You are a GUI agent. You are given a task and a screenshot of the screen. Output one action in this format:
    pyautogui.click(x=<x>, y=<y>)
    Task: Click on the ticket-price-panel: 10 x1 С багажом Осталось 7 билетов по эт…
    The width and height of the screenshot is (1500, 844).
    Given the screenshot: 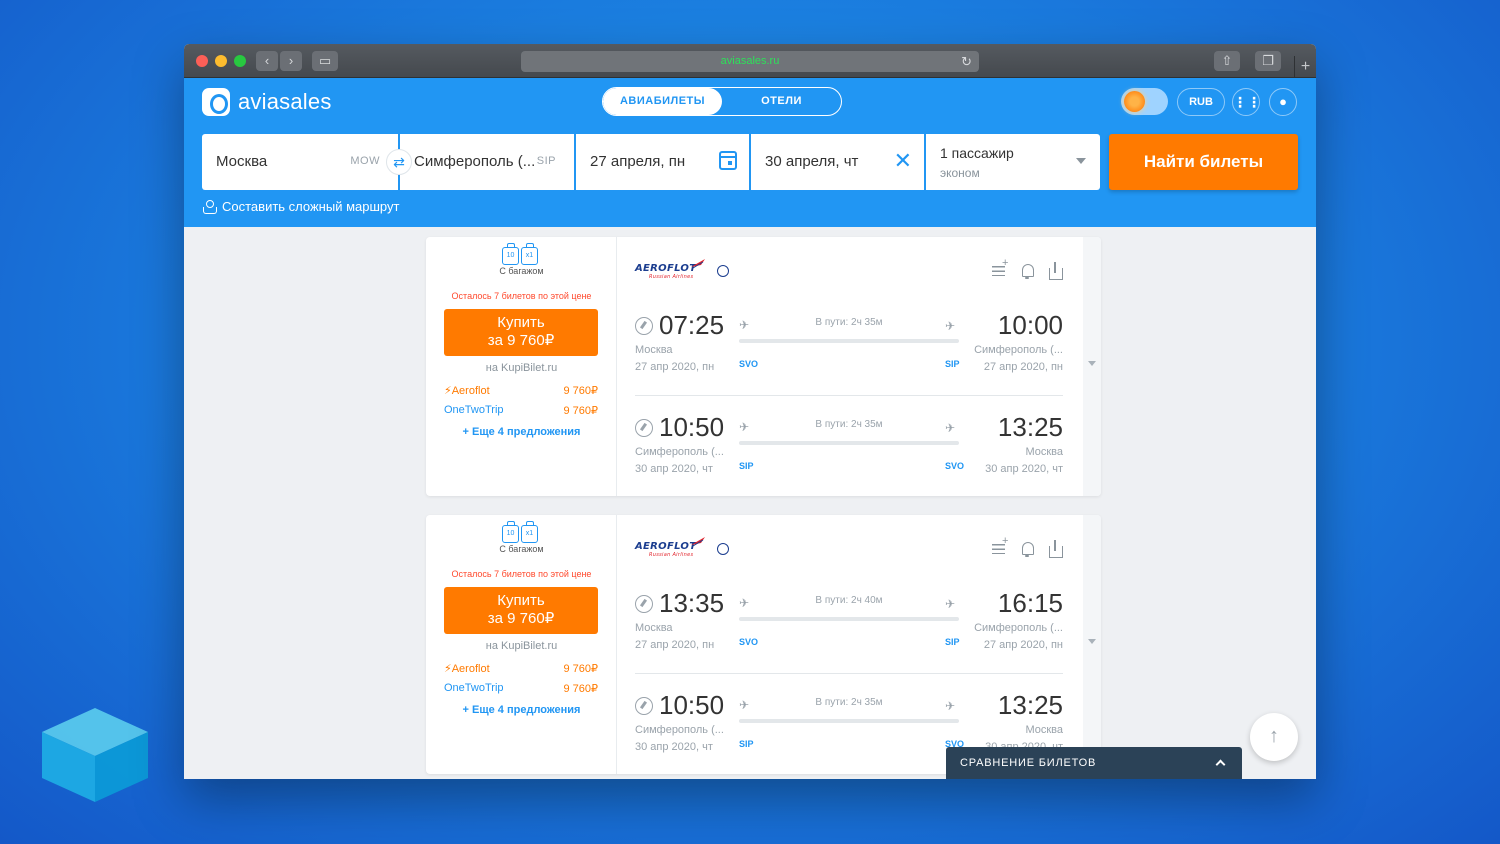 What is the action you would take?
    pyautogui.click(x=521, y=644)
    